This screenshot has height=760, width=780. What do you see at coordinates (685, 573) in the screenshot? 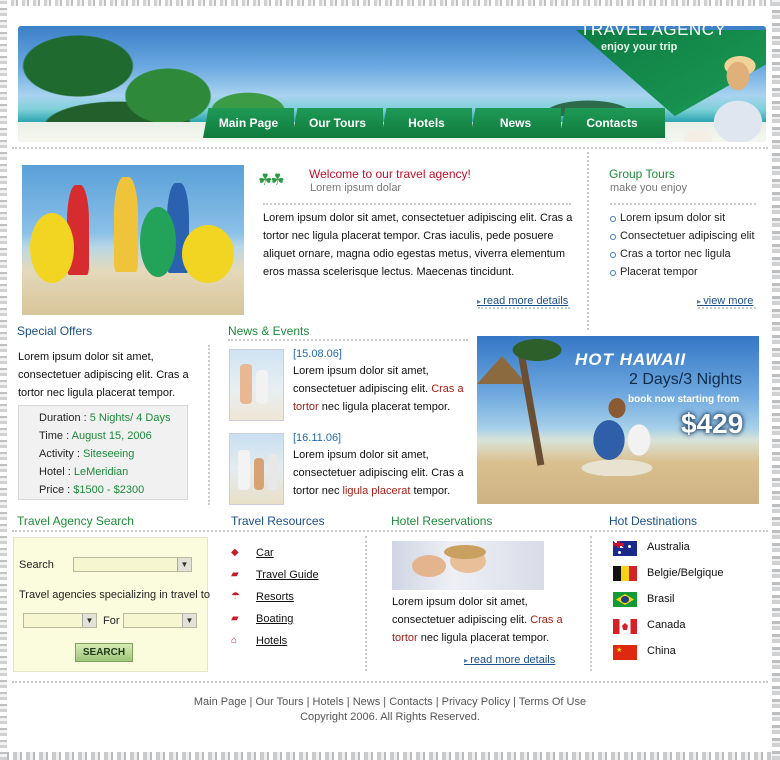
I see `destination-link: Belgie/Belgique` at bounding box center [685, 573].